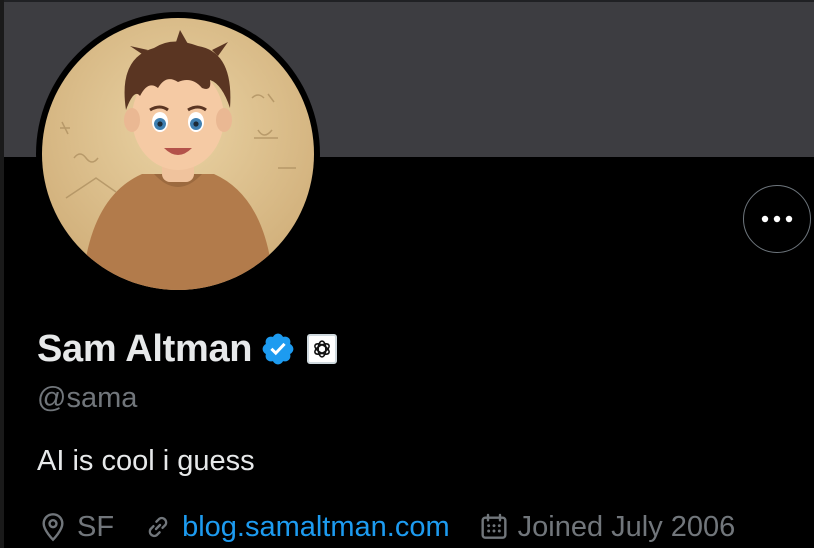  What do you see at coordinates (494, 526) in the screenshot?
I see `calendar-icon` at bounding box center [494, 526].